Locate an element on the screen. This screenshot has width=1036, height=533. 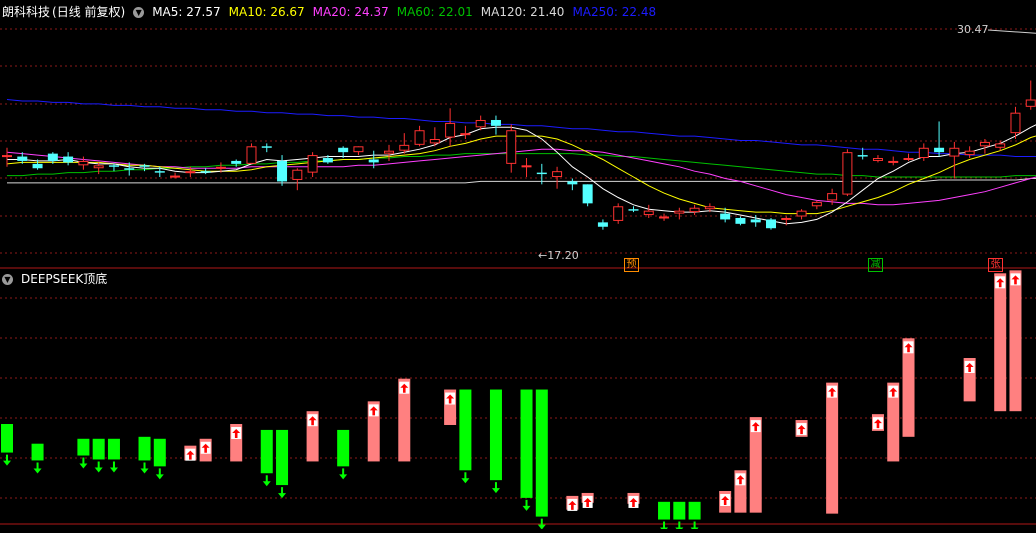
marker-zhang: 张 is located at coordinates (995, 265).